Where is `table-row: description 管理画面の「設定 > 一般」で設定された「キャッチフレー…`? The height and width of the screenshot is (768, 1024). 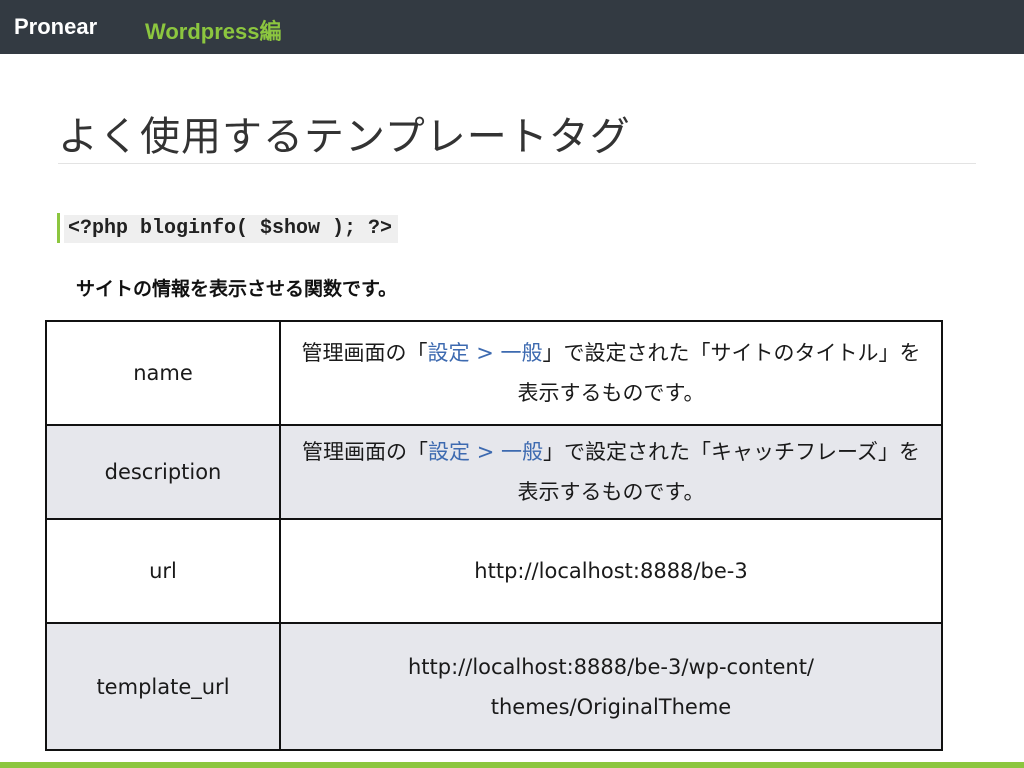
table-row: description 管理画面の「設定 > 一般」で設定された「キャッチフレー… is located at coordinates (494, 472).